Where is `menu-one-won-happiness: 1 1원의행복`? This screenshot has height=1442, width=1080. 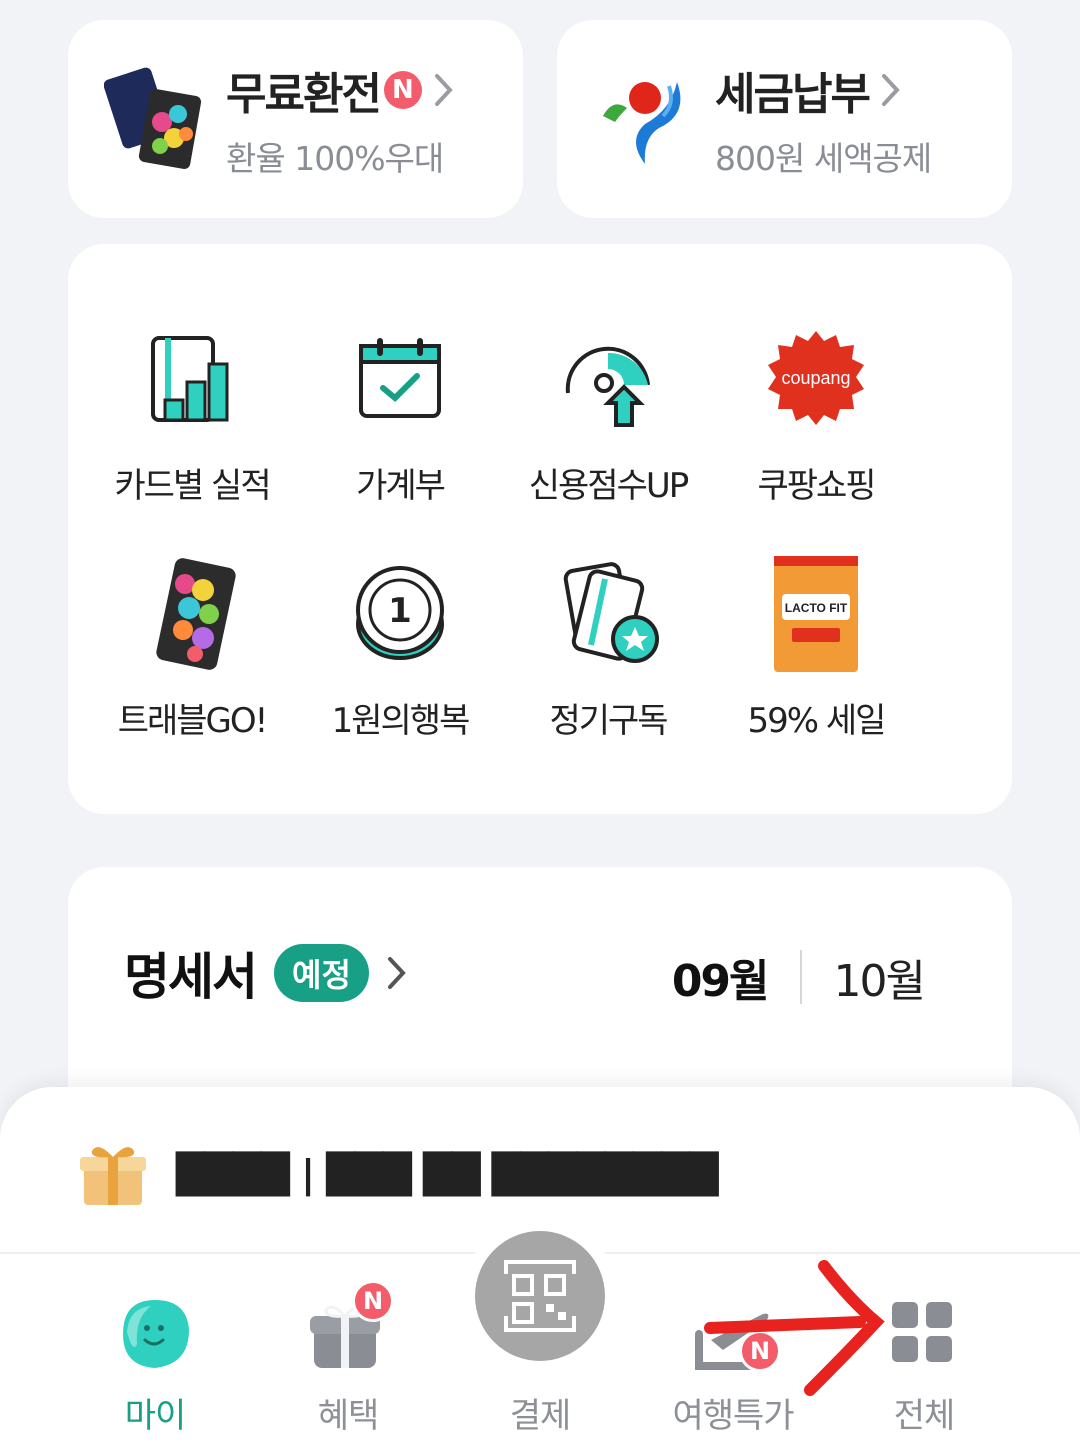 menu-one-won-happiness: 1 1원의행복 is located at coordinates (400, 650).